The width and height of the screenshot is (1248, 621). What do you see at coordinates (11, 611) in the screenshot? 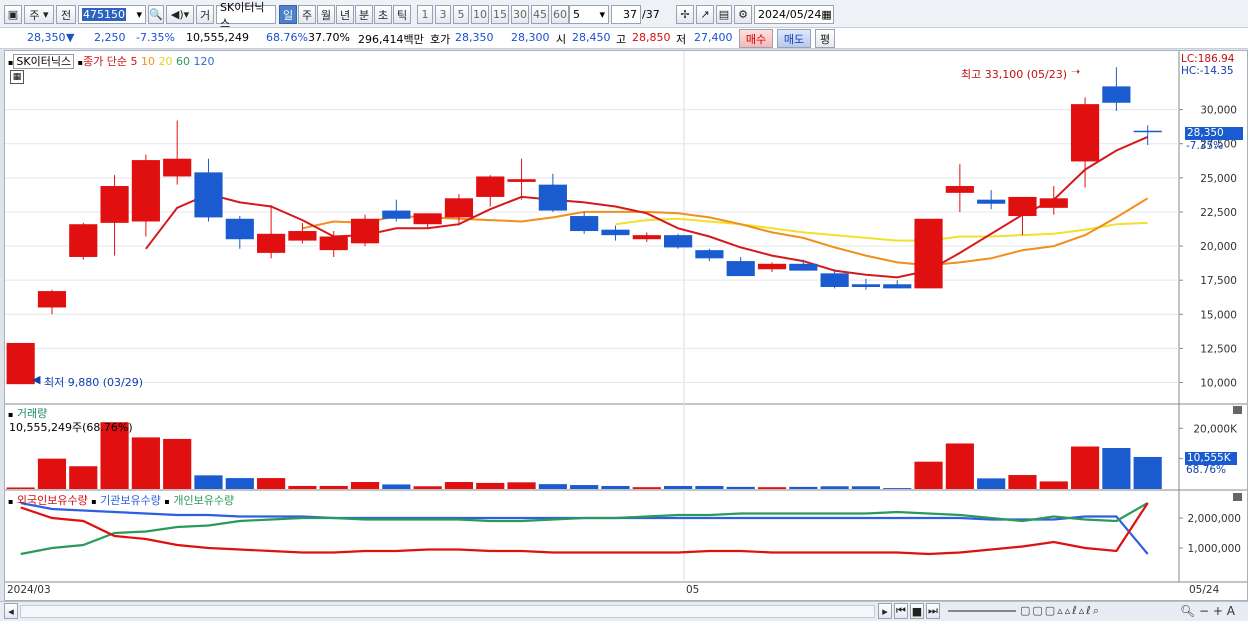
I see `scroll-left-icon: ◂` at bounding box center [11, 611].